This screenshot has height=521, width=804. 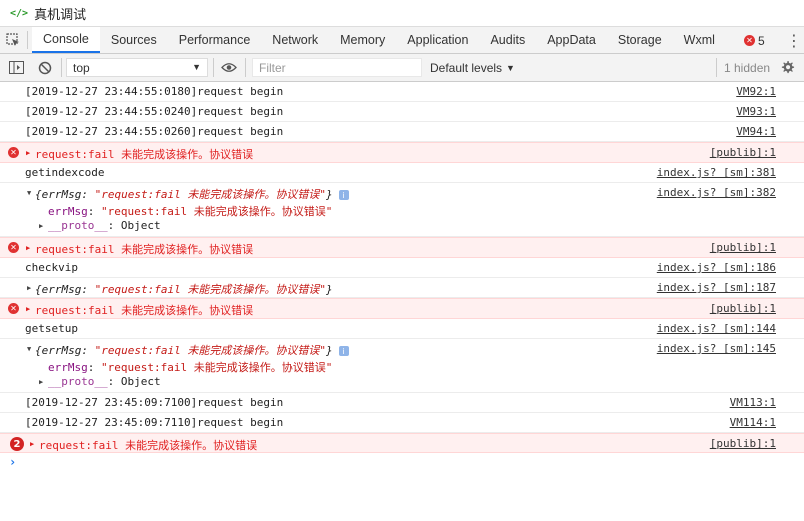 I want to click on hidden-count: 1 hidden, so click(x=747, y=67).